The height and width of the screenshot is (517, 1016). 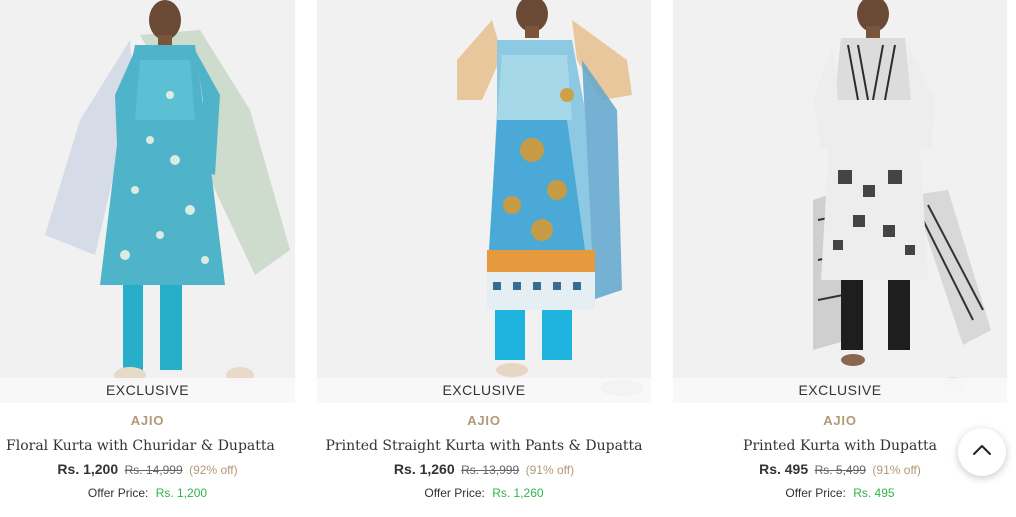 What do you see at coordinates (147, 446) in the screenshot?
I see `product-name: Floral Kurta with Churidar & Dupatta` at bounding box center [147, 446].